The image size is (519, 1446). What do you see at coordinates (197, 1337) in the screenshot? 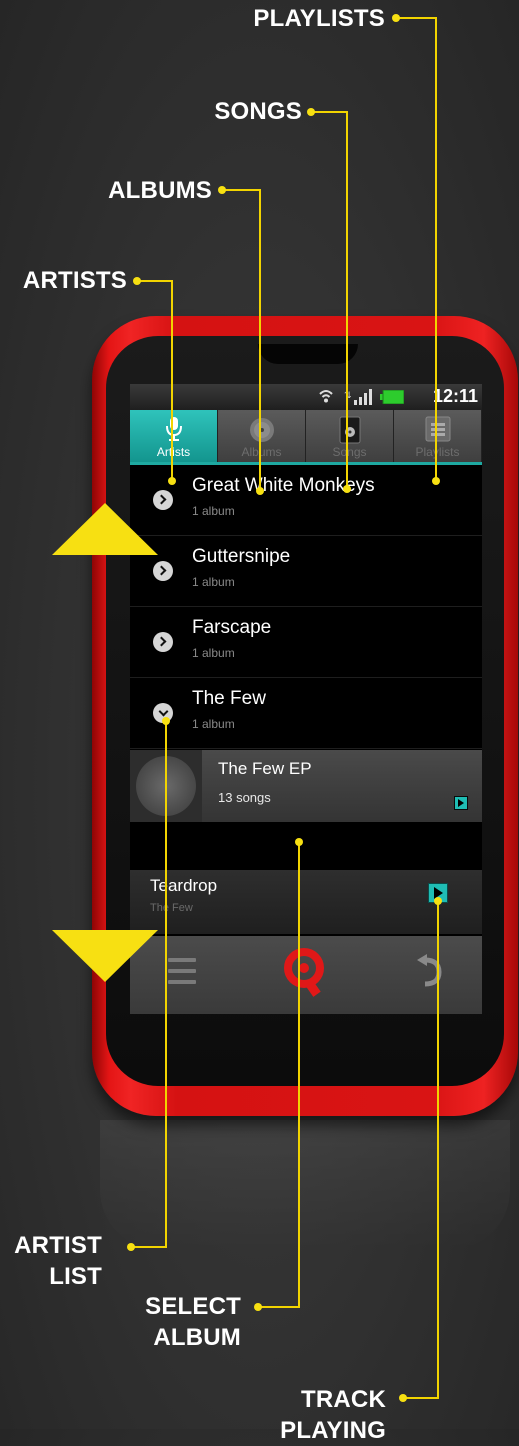
I see `callout-line: ALBUM` at bounding box center [197, 1337].